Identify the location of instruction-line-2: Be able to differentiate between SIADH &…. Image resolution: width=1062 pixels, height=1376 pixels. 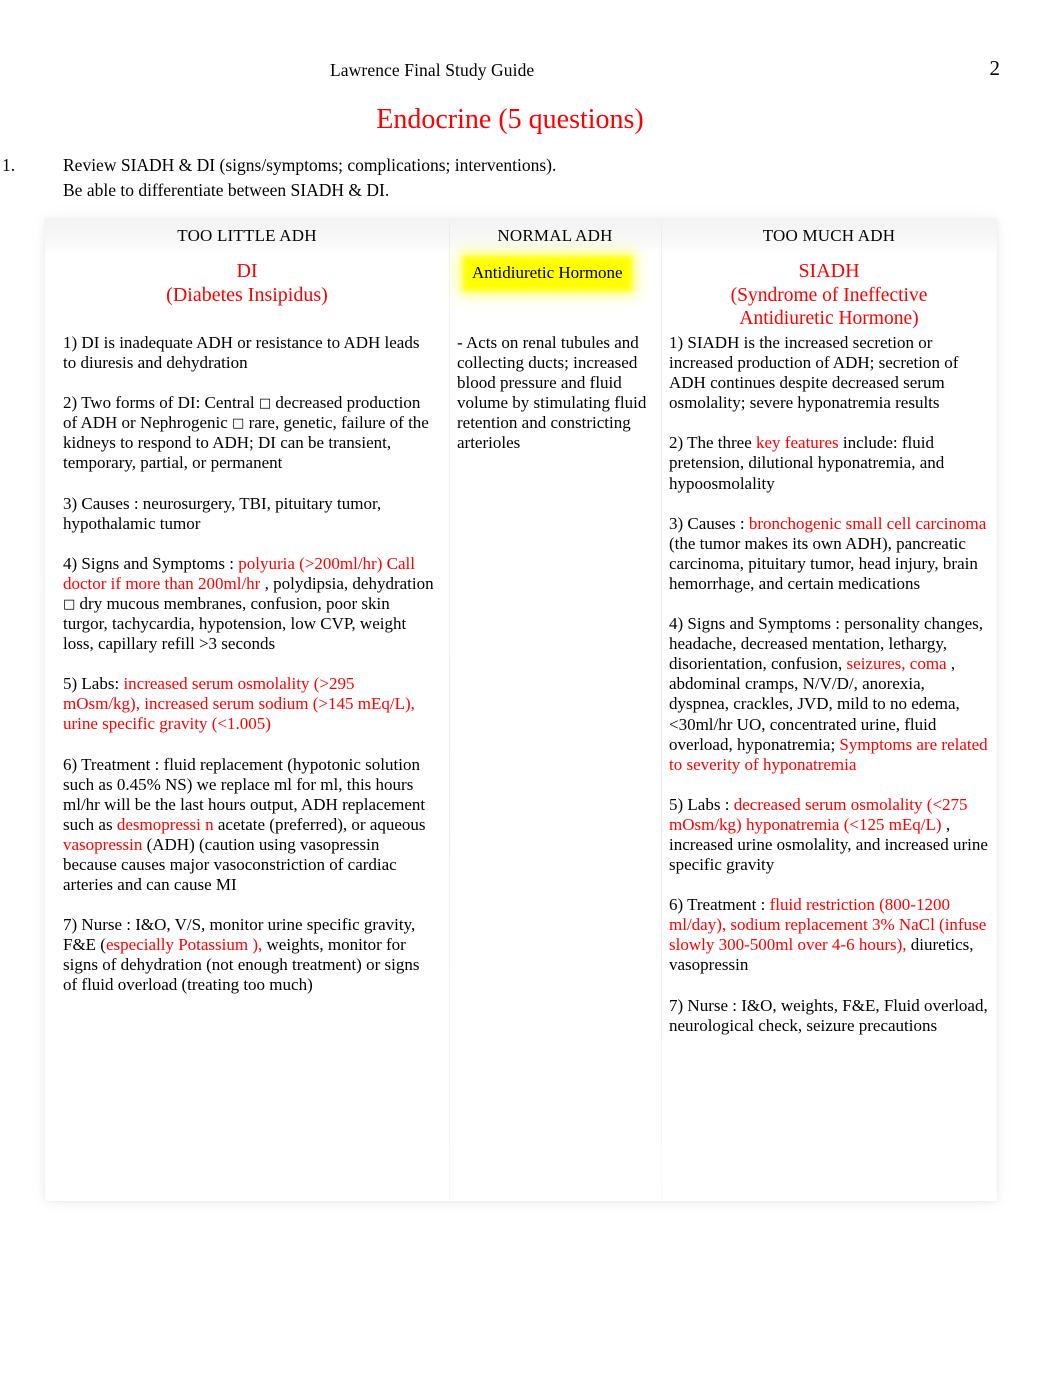
(226, 190).